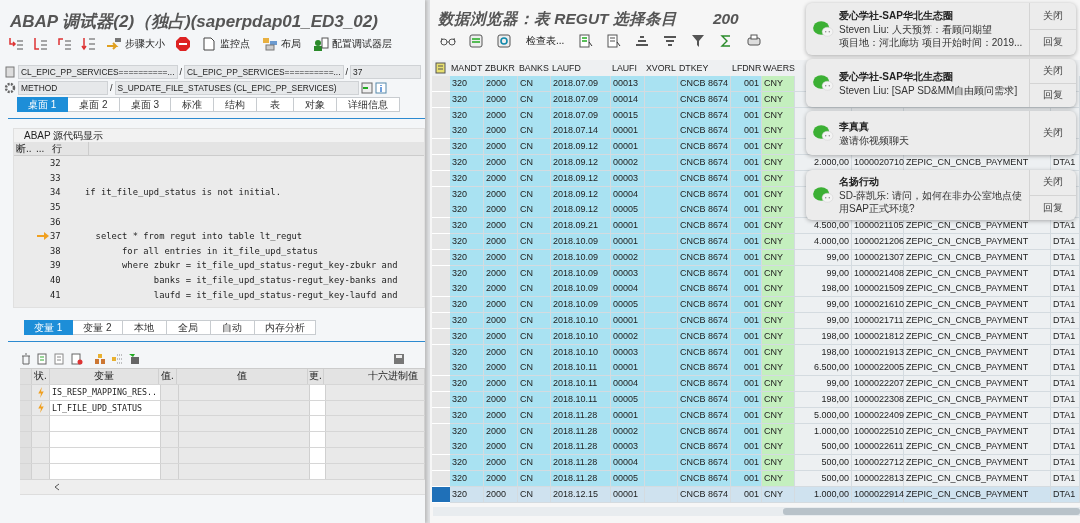 Image resolution: width=1080 pixels, height=523 pixels. What do you see at coordinates (581, 131) in the screenshot?
I see `table-cell: 2018.07.14` at bounding box center [581, 131].